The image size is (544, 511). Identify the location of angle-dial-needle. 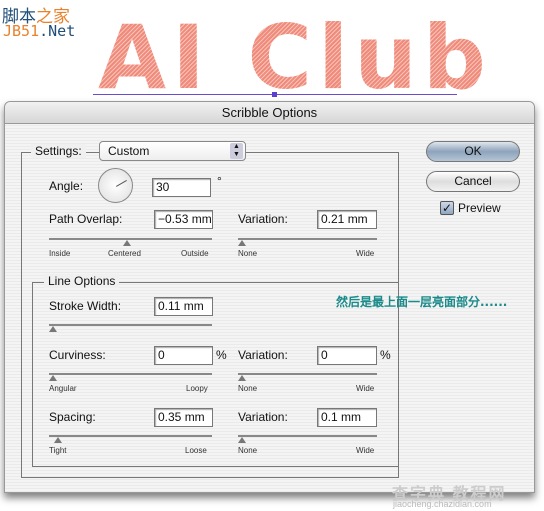
(121, 183).